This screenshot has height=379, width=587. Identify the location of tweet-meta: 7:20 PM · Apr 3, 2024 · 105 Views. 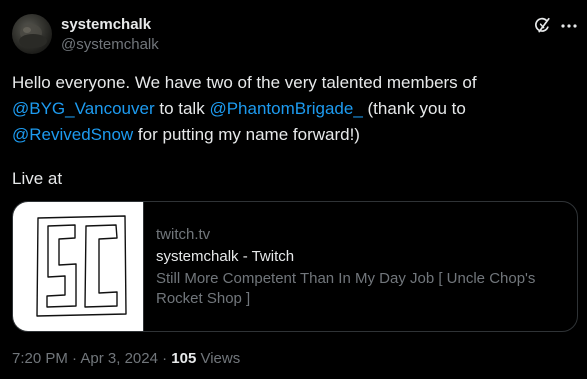
(126, 359).